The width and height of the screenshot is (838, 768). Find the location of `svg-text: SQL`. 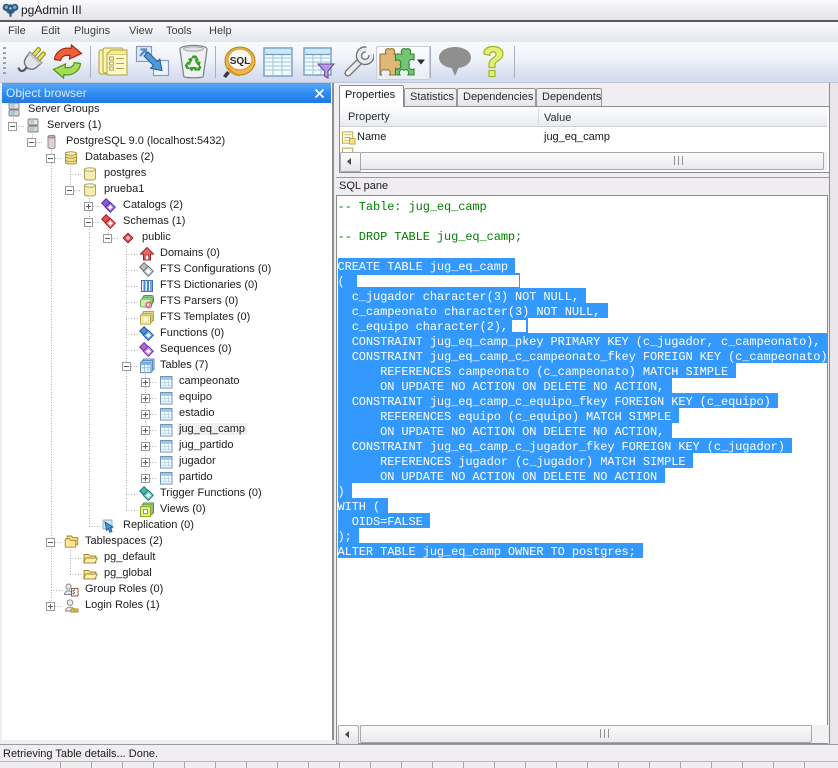

svg-text: SQL is located at coordinates (240, 61).